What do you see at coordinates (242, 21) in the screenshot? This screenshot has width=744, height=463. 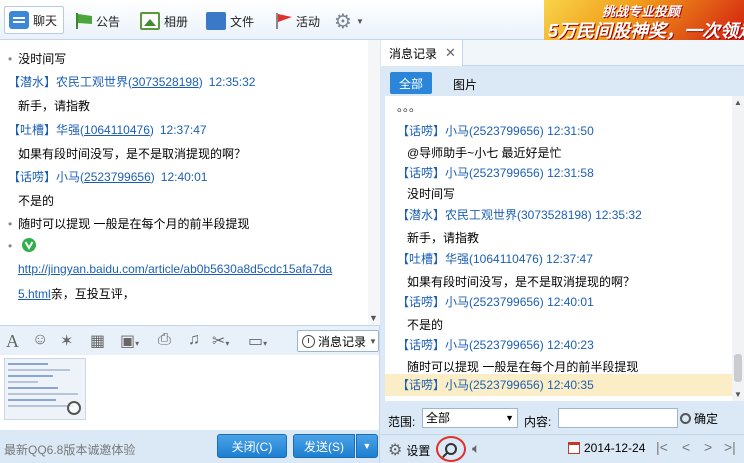 I see `tab-file-label: 文件` at bounding box center [242, 21].